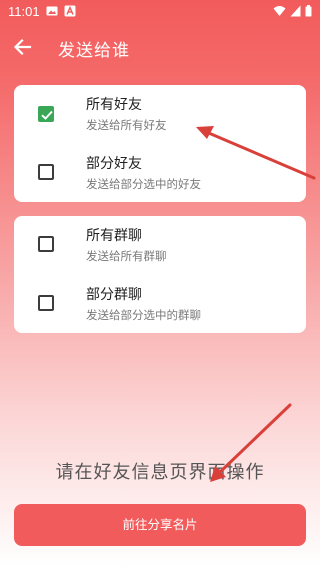 The width and height of the screenshot is (320, 568). What do you see at coordinates (126, 125) in the screenshot?
I see `option-subtitle: 发送给所有好友` at bounding box center [126, 125].